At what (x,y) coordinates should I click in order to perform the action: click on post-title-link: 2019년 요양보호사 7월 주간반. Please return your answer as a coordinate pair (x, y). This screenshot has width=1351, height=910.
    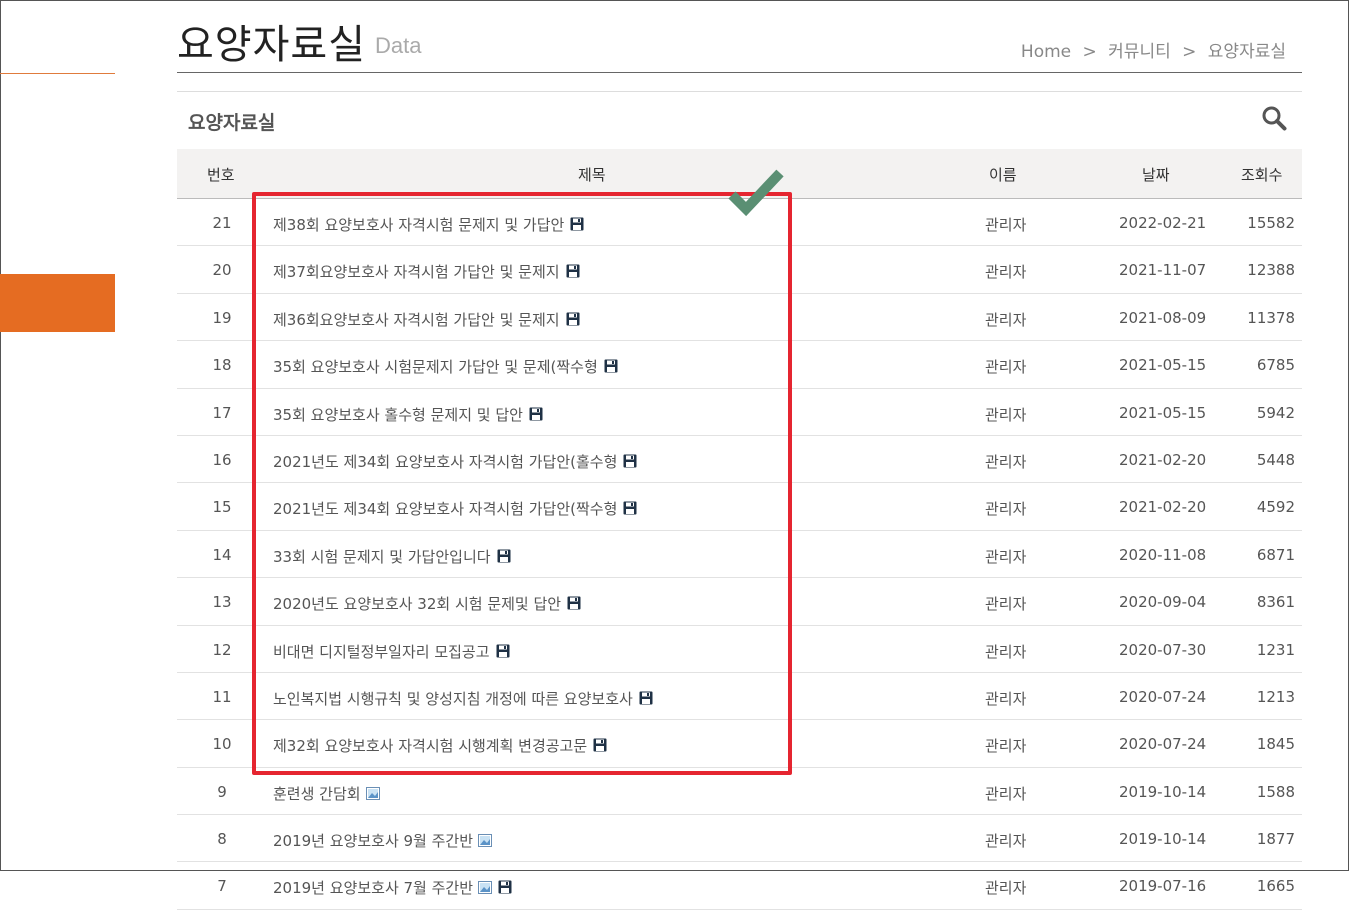
    Looking at the image, I should click on (392, 887).